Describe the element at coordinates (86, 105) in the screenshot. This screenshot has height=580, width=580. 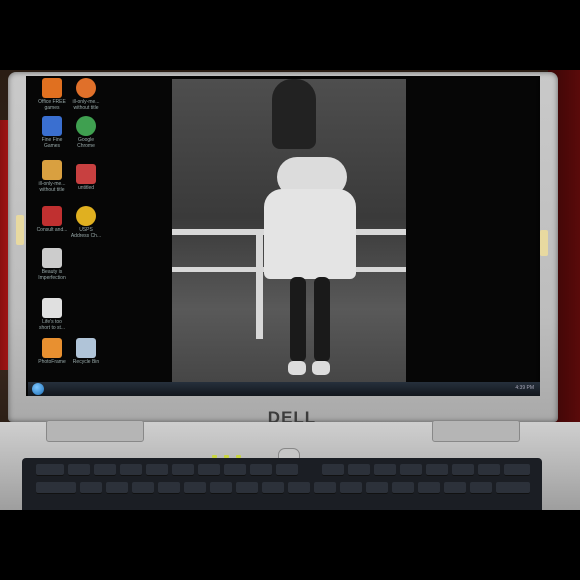
I see `desktop-icon-label: ill-only-me... without title` at that location.